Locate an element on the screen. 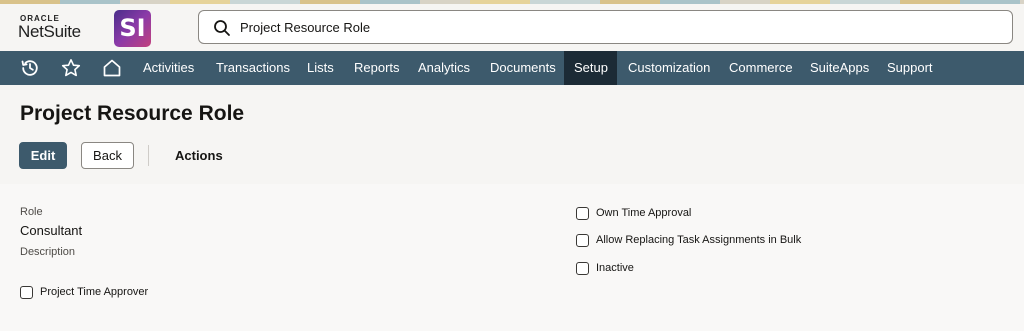 Image resolution: width=1024 pixels, height=331 pixels. nav-item-lists: Lists is located at coordinates (320, 68).